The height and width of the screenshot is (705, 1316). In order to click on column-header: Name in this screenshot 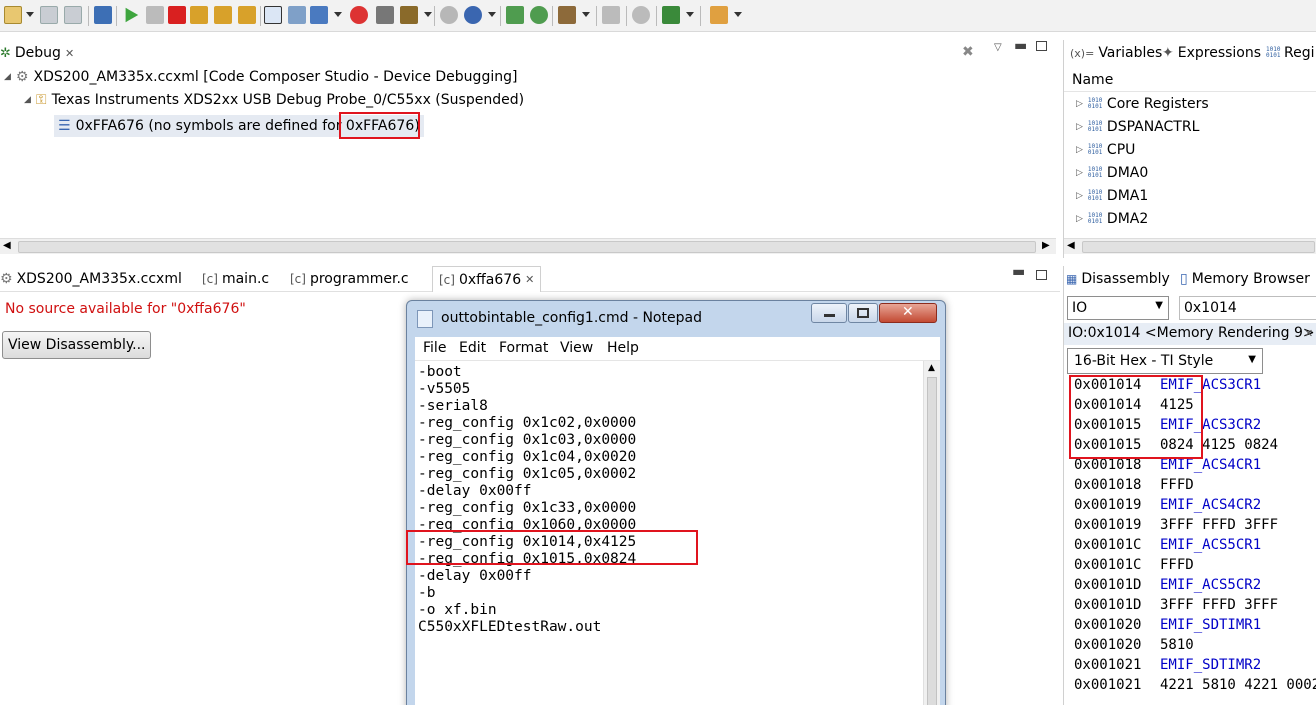, I will do `click(1190, 80)`.